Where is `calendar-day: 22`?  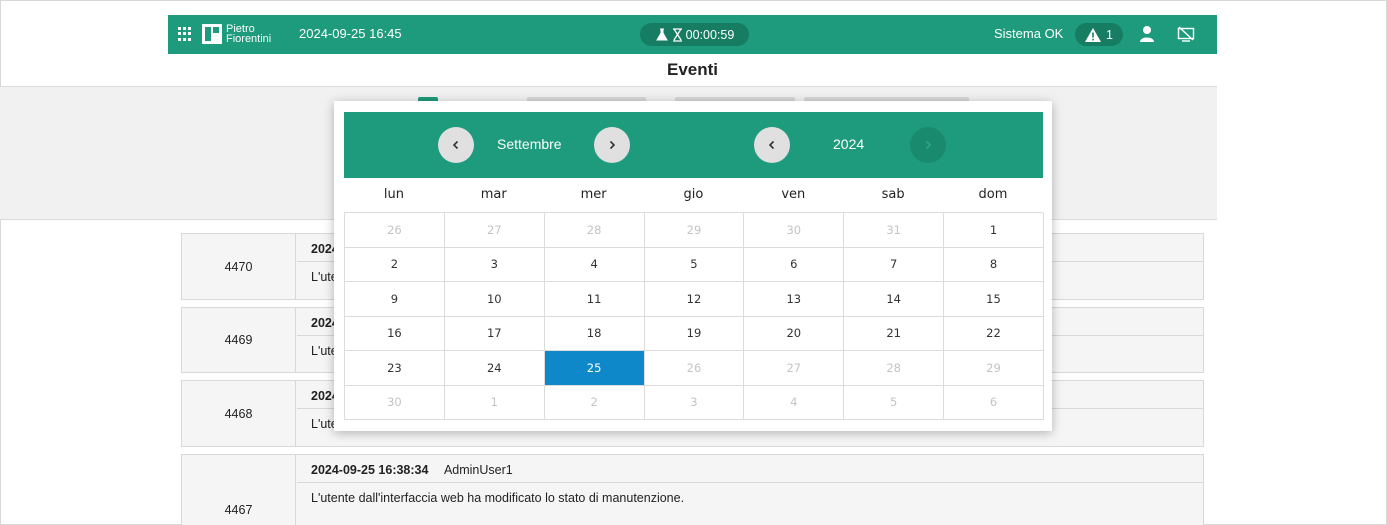
calendar-day: 22 is located at coordinates (994, 333).